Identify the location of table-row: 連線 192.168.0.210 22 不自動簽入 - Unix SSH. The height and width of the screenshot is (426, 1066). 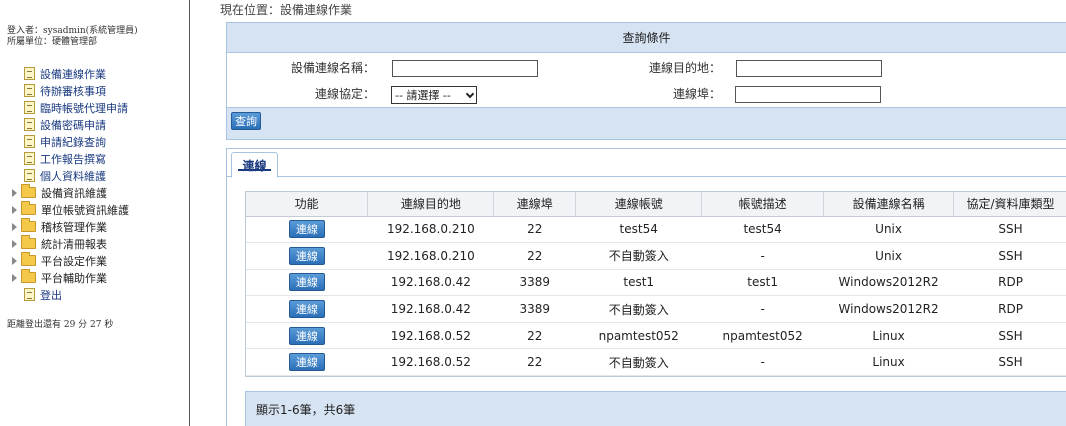
(656, 256).